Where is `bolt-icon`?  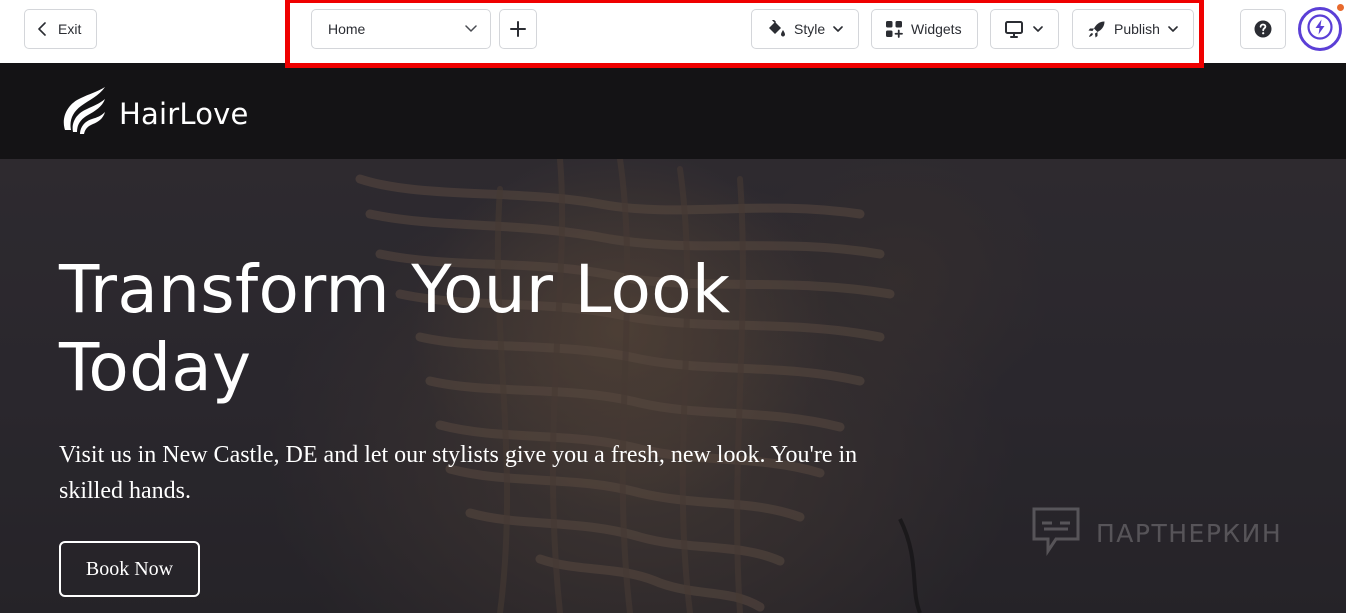
bolt-icon is located at coordinates (1320, 29).